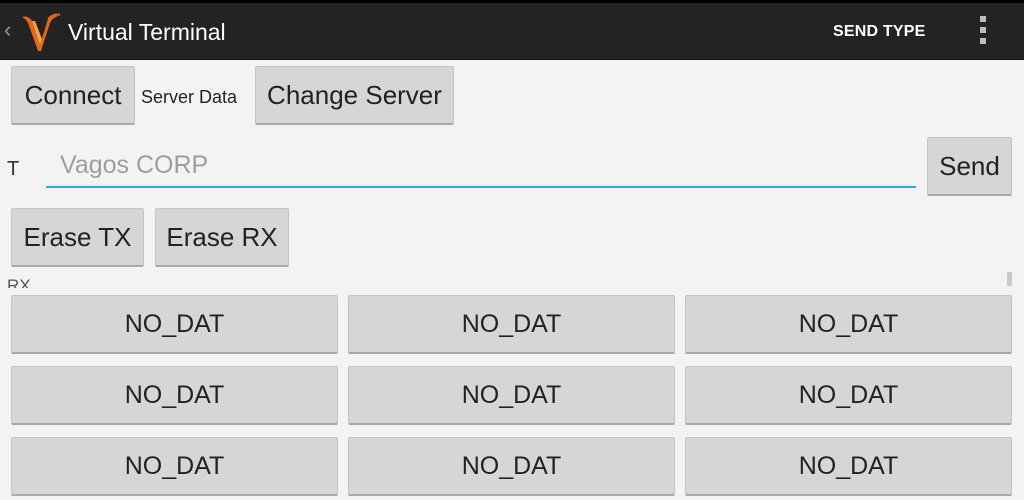  What do you see at coordinates (222, 237) in the screenshot?
I see `erase-rx-button: Erase RX` at bounding box center [222, 237].